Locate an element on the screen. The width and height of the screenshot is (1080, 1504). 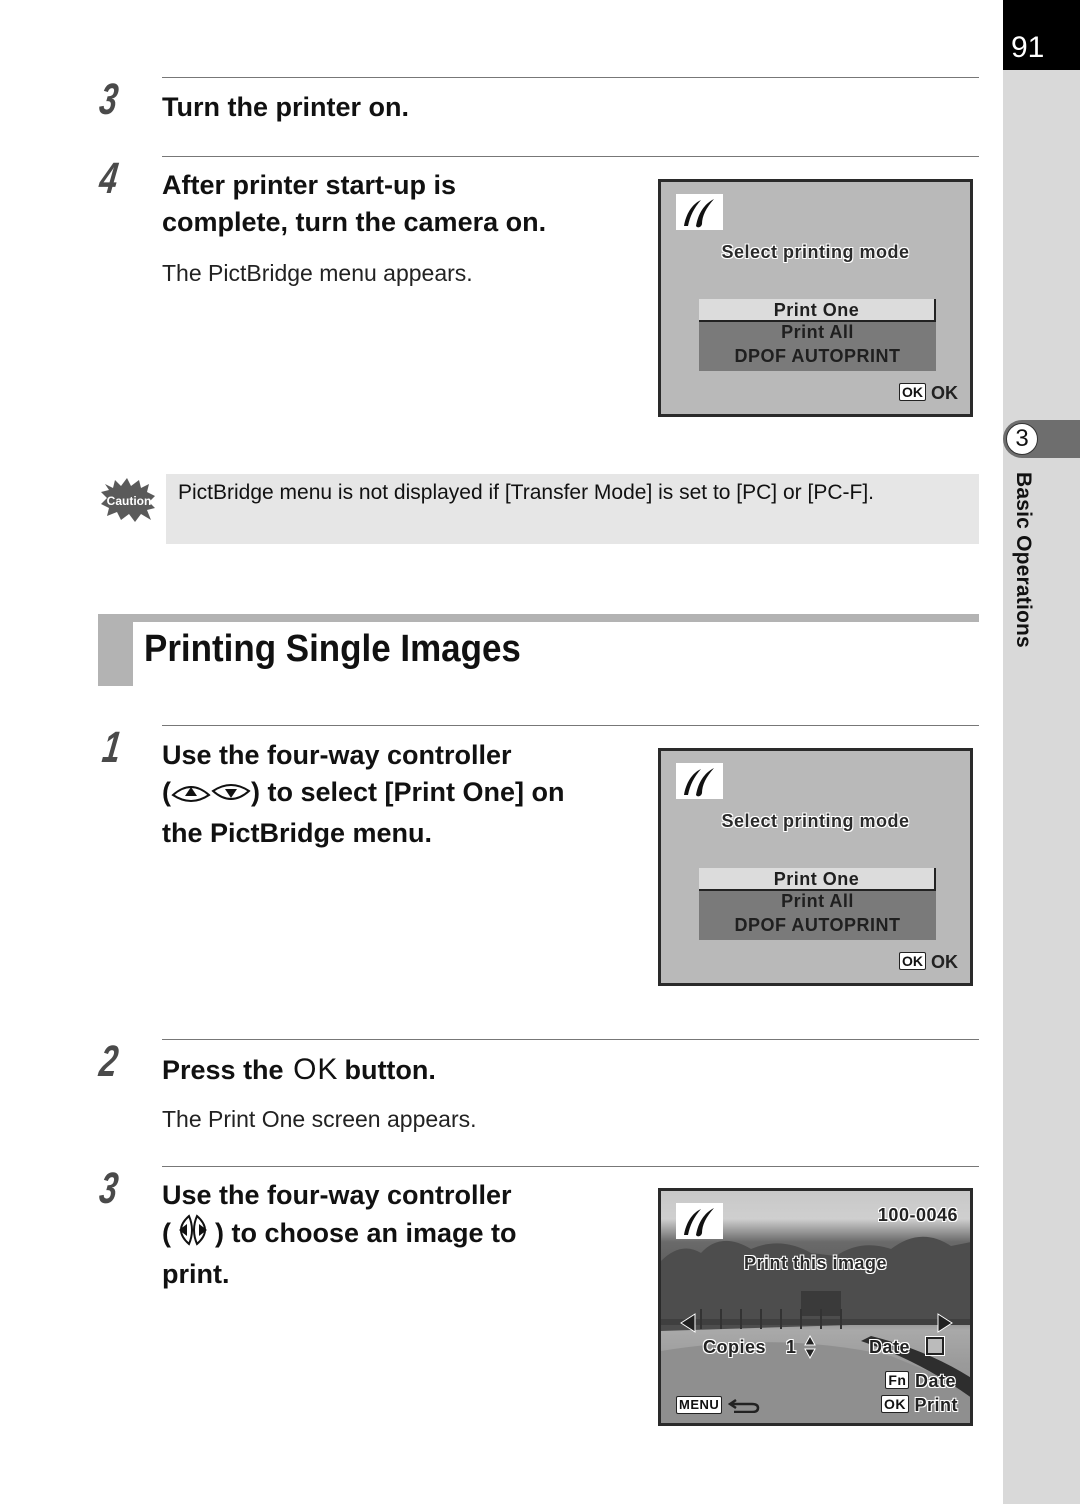
step-heading-text: button. is located at coordinates (390, 1070).